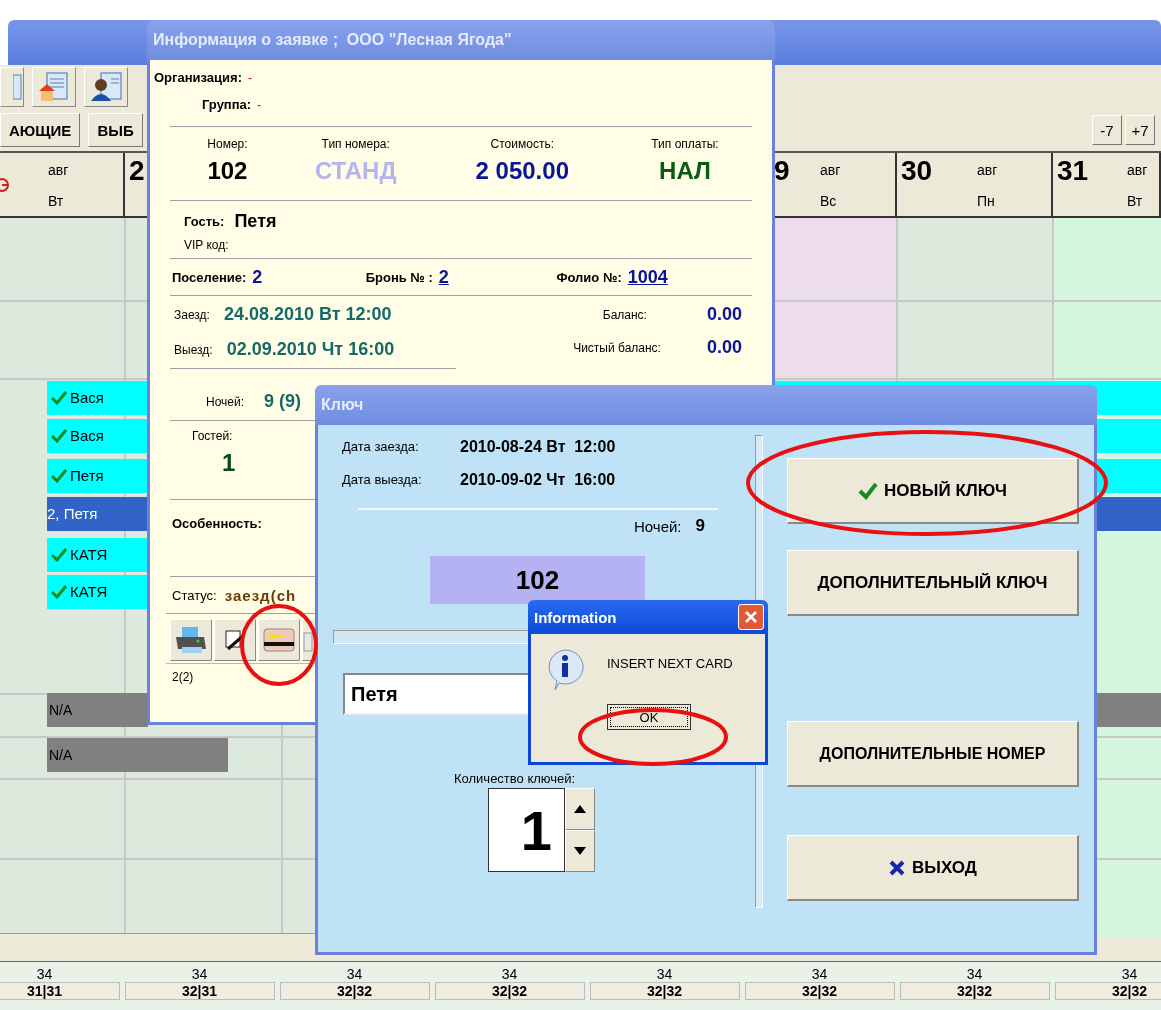 This screenshot has width=1161, height=1010. I want to click on field-label: Особенность:, so click(217, 523).